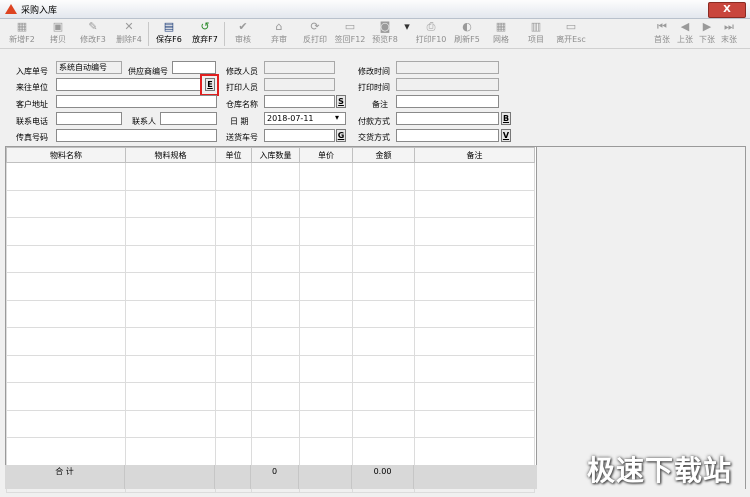  I want to click on remark-input, so click(447, 101).